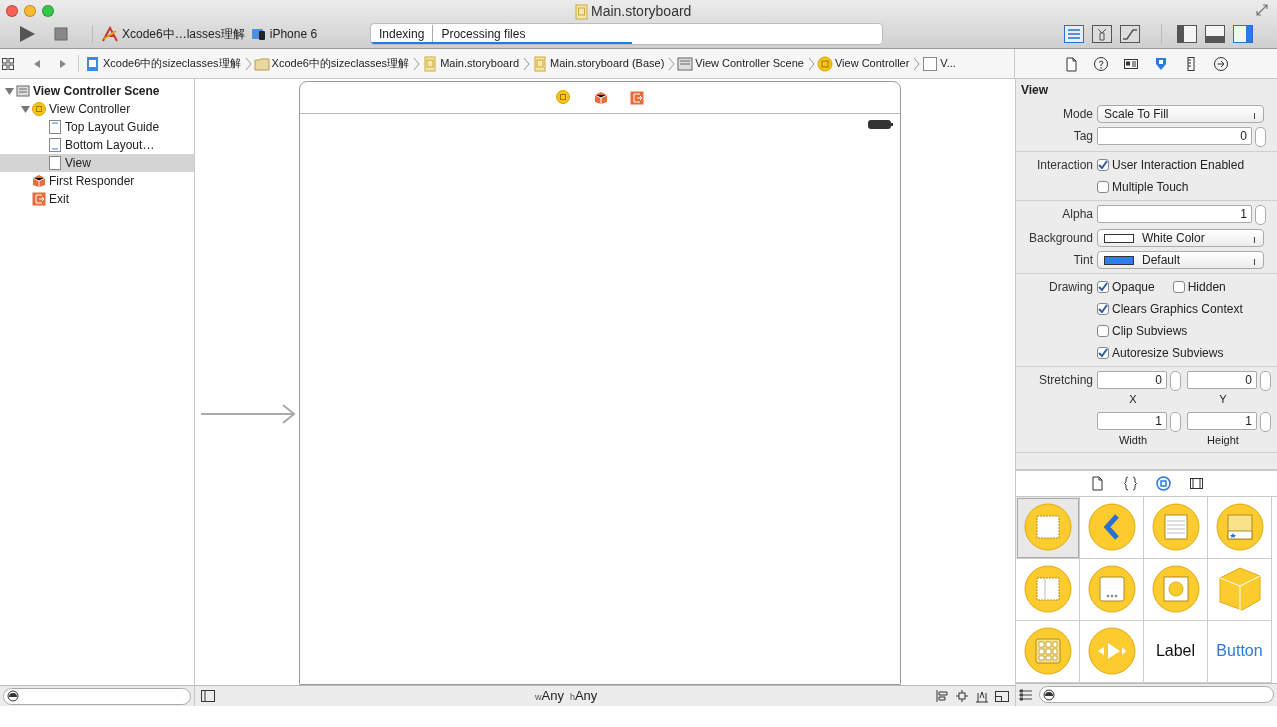 This screenshot has width=1277, height=727. Describe the element at coordinates (1240, 651) in the screenshot. I see `library-item: Button` at that location.